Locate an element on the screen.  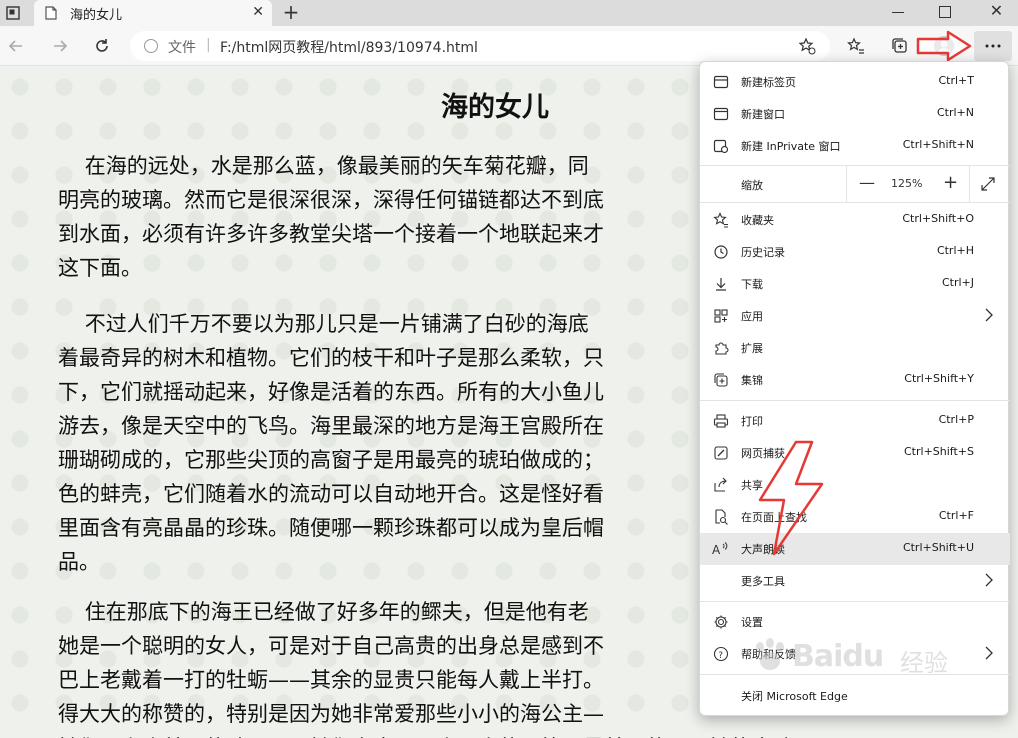
zoom-label: 缩放 is located at coordinates (752, 185).